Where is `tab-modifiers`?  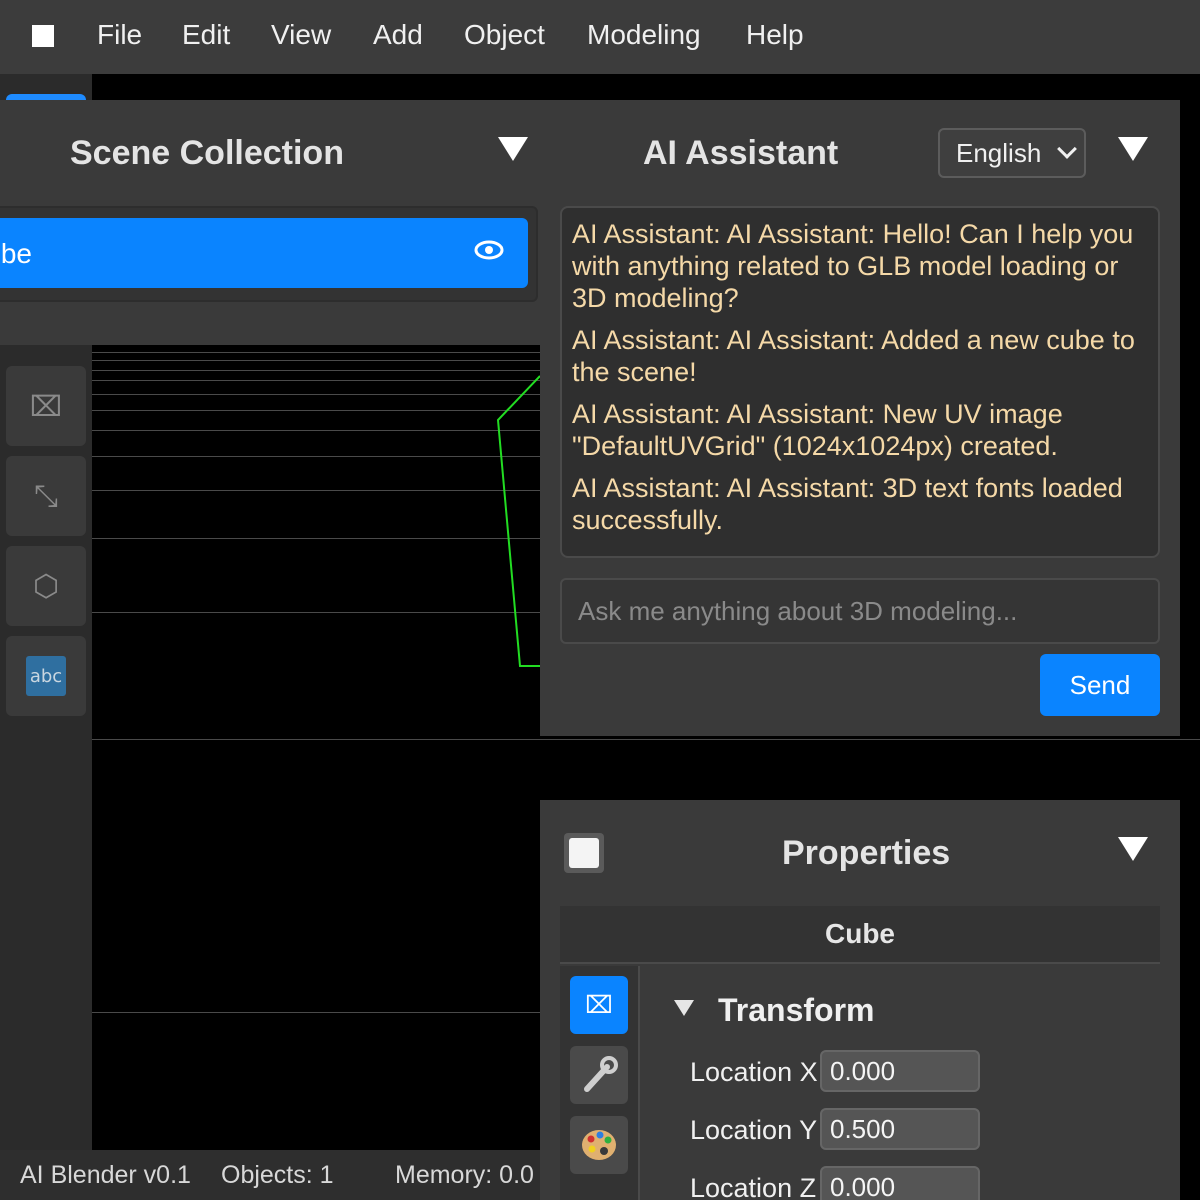 tab-modifiers is located at coordinates (599, 1075).